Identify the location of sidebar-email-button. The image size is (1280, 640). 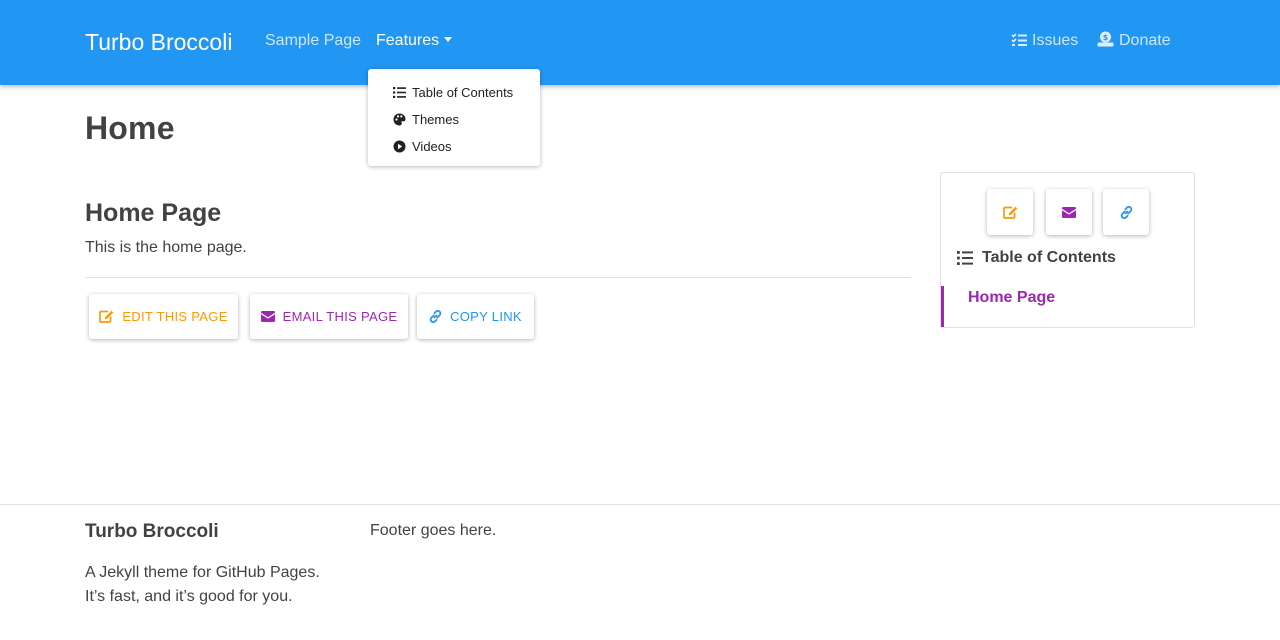
(1069, 212).